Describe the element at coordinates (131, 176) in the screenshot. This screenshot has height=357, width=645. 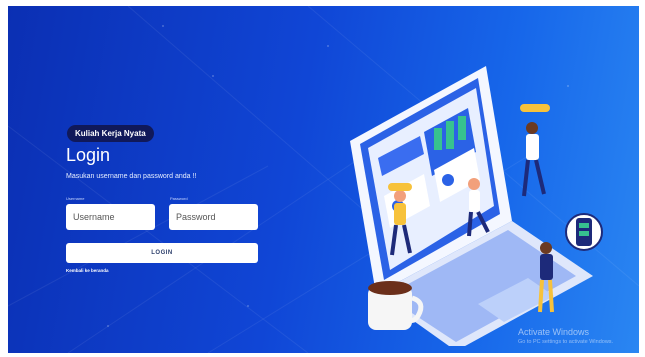
I see `page-subtitle: Masukan username dan password anda !!` at that location.